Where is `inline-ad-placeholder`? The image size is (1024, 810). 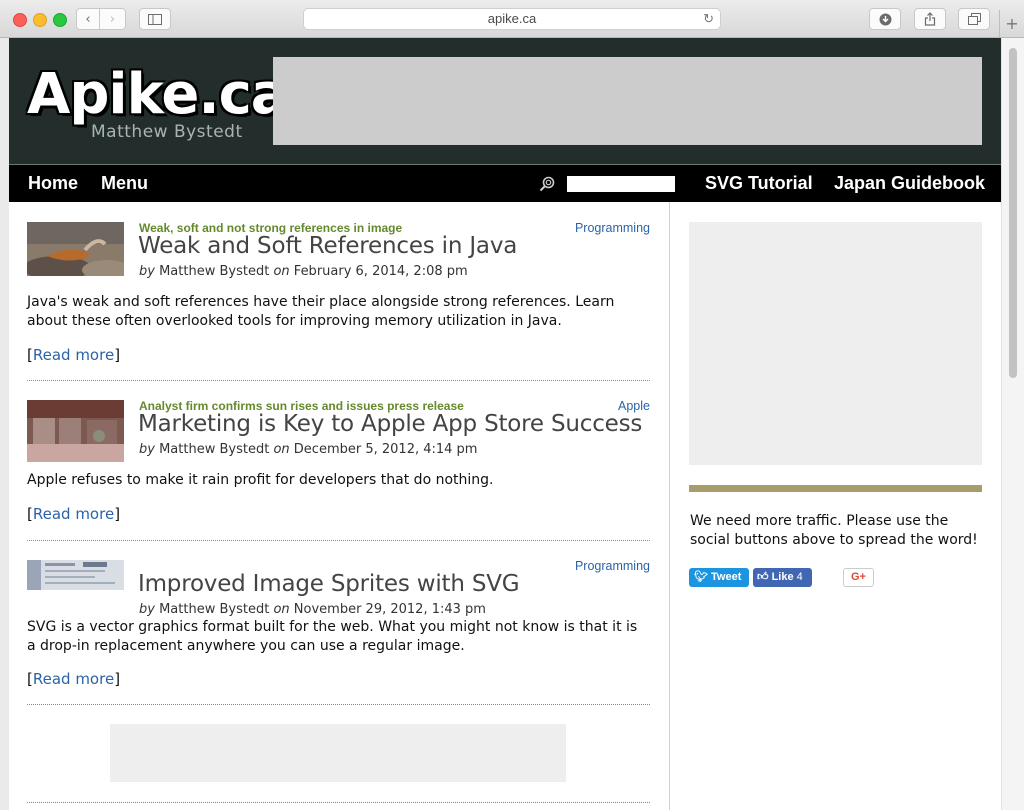 inline-ad-placeholder is located at coordinates (338, 753).